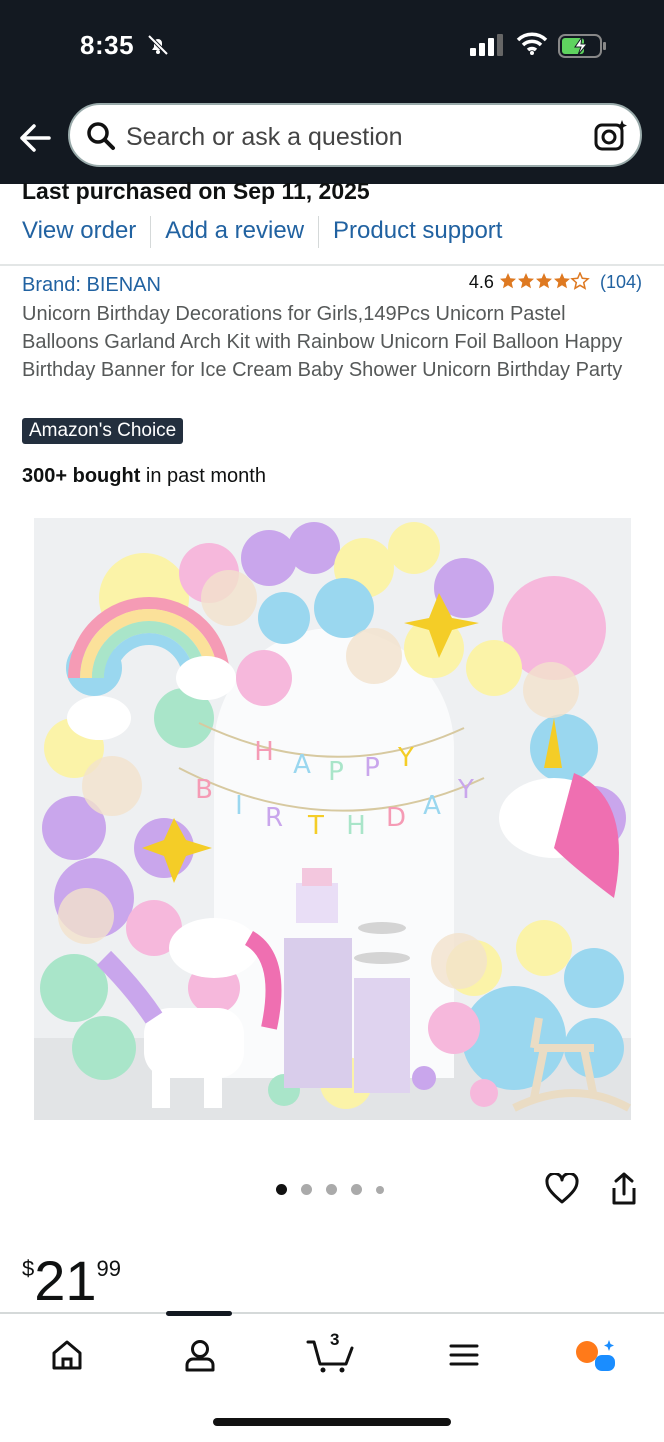 This screenshot has width=664, height=1442. Describe the element at coordinates (203, 476) in the screenshot. I see `bought-suffix: in past month` at that location.